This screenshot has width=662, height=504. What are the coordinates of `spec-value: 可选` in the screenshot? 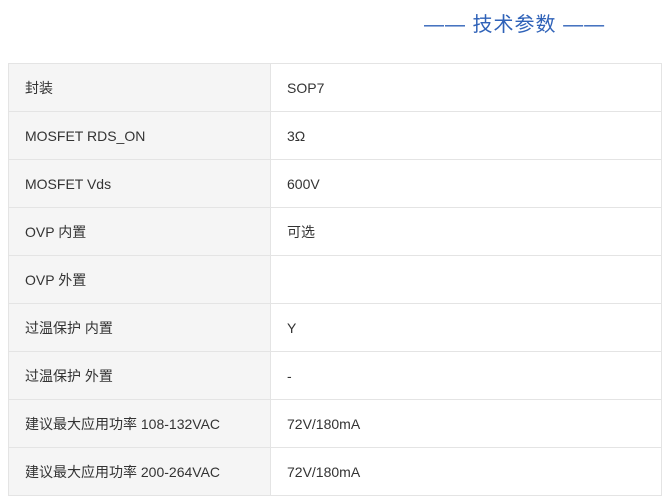 It's located at (466, 231).